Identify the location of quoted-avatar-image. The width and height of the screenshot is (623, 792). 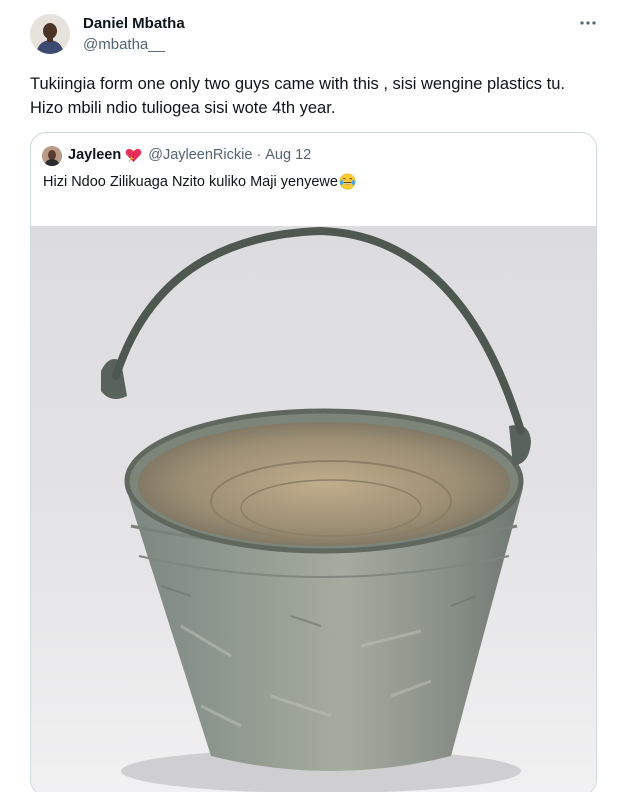
(52, 156).